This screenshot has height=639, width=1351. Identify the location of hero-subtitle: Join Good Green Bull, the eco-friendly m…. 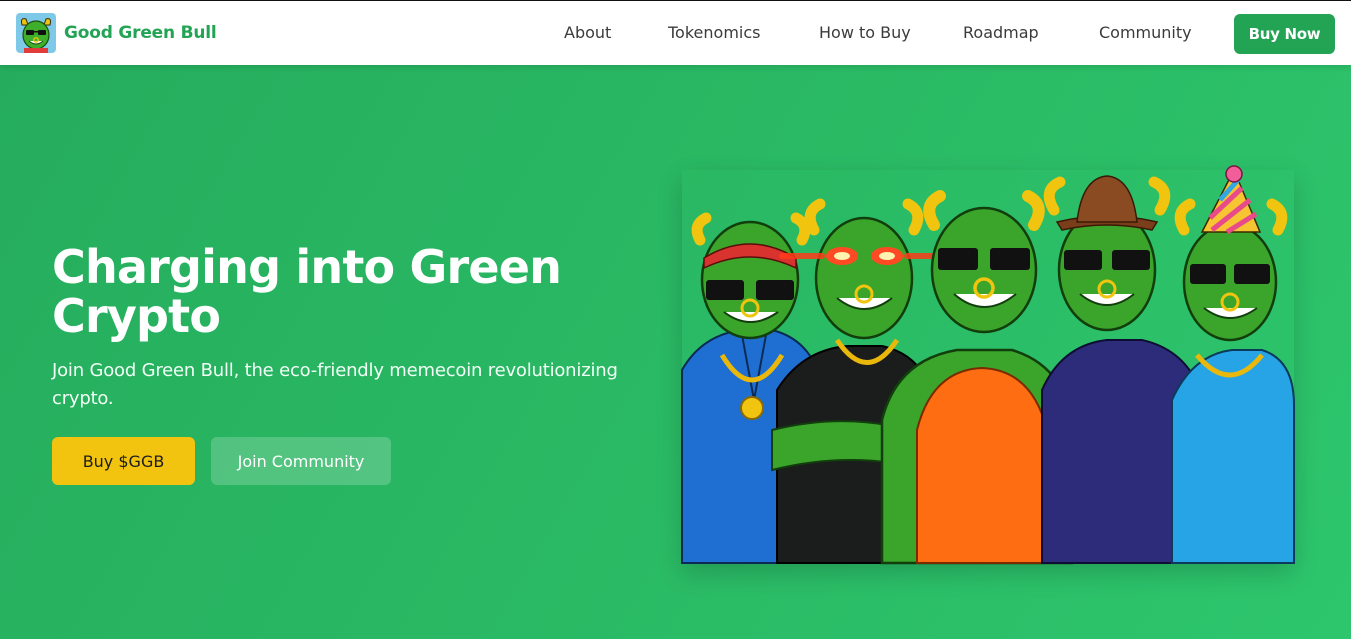
(335, 384).